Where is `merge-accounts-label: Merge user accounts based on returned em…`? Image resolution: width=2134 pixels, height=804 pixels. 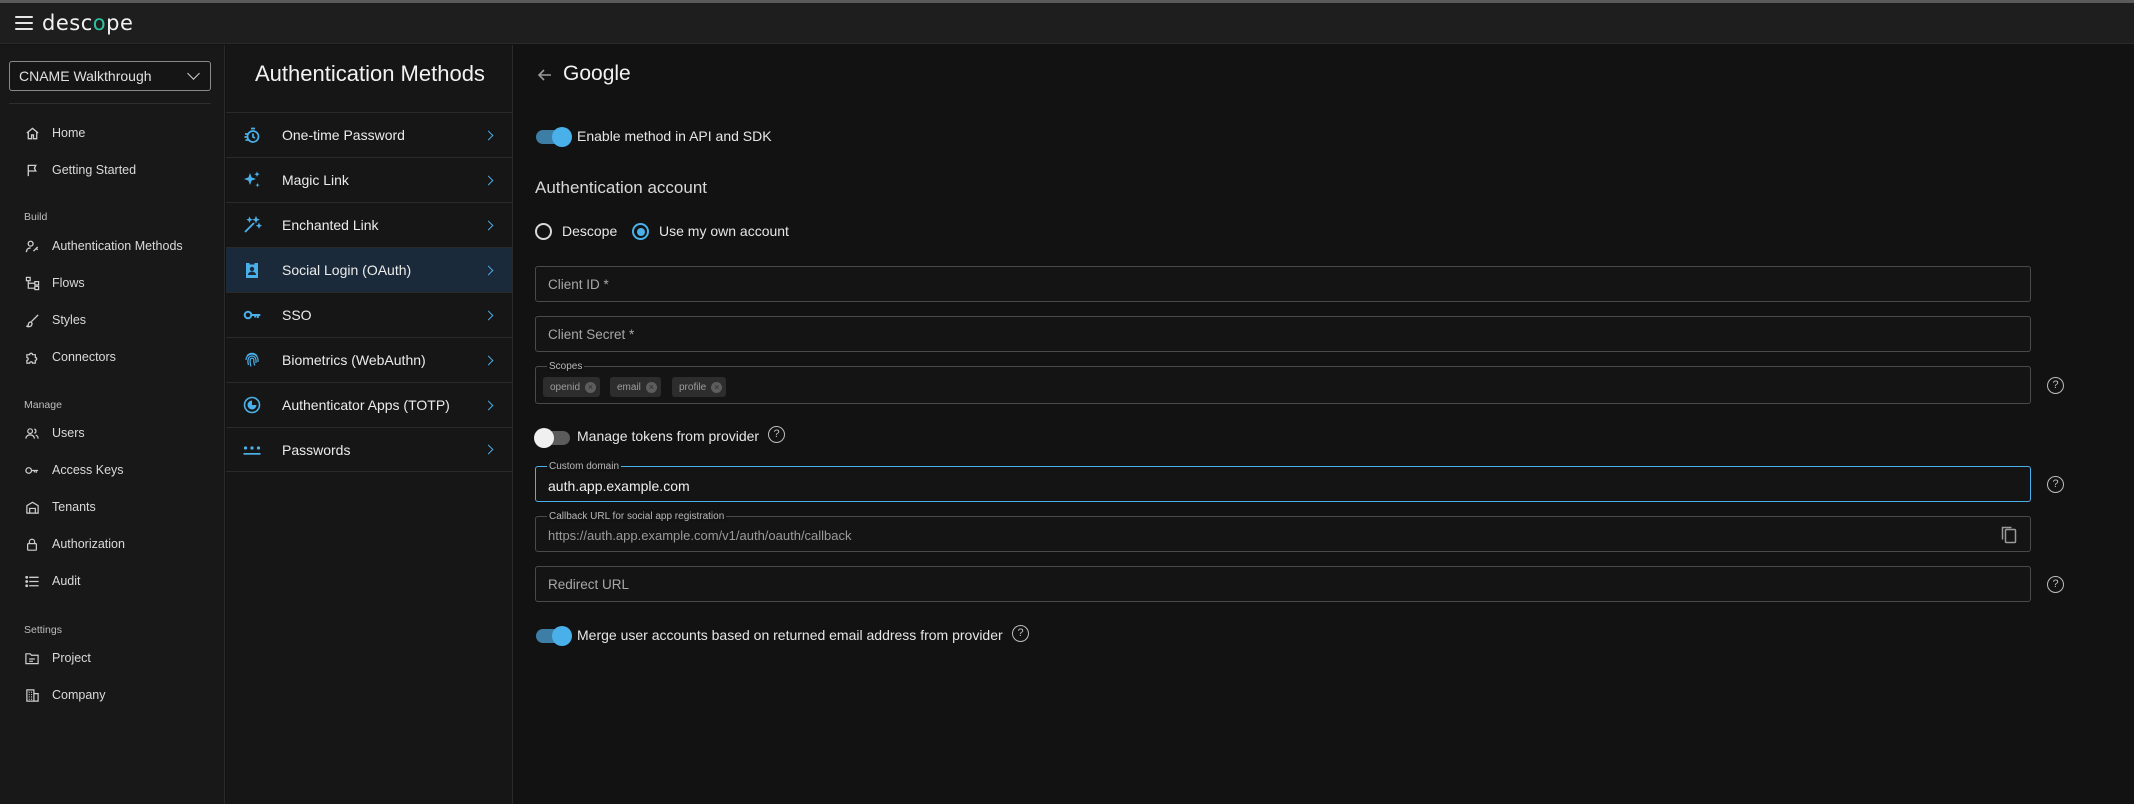 merge-accounts-label: Merge user accounts based on returned em… is located at coordinates (790, 635).